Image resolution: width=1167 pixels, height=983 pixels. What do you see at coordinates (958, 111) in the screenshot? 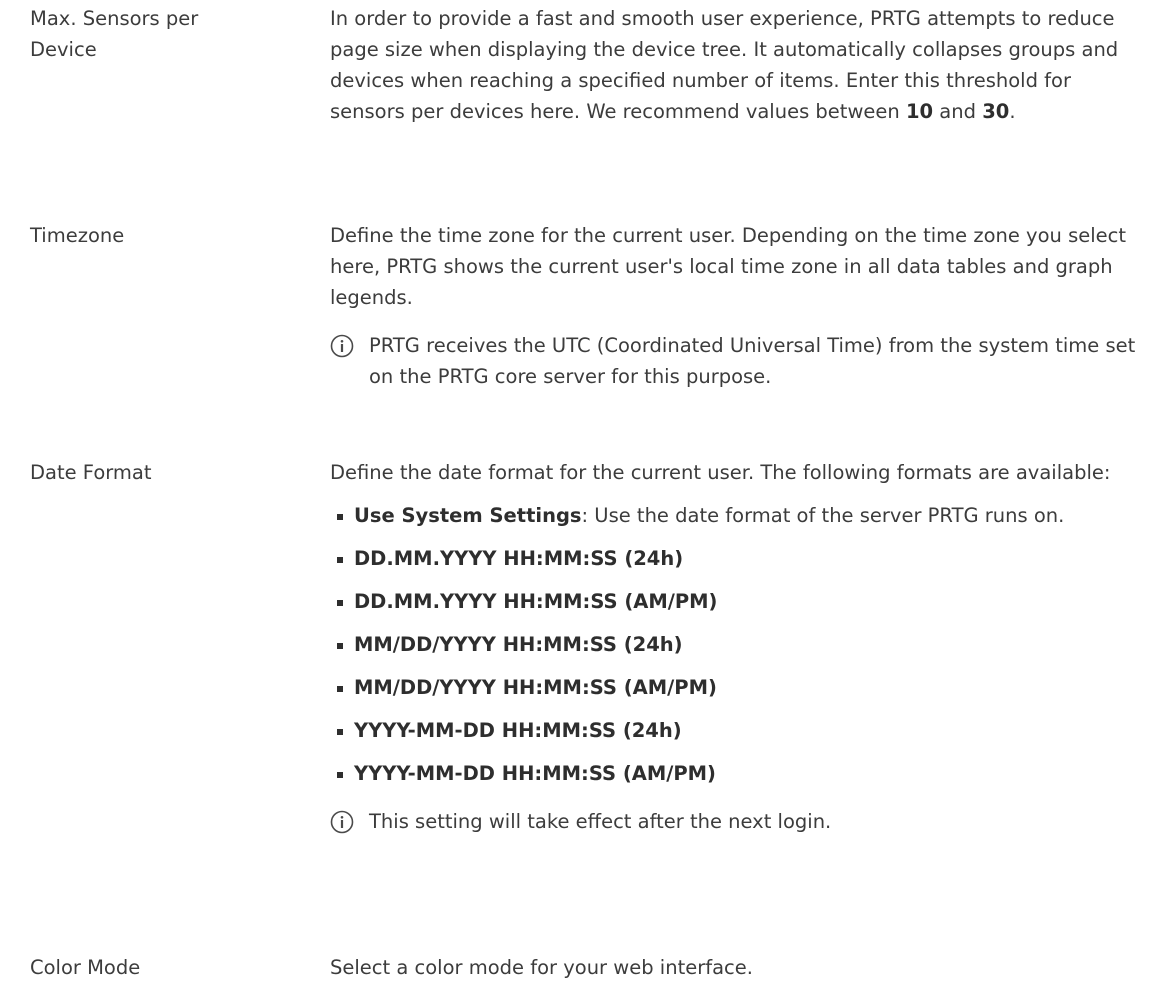
I see `and-text: and` at bounding box center [958, 111].